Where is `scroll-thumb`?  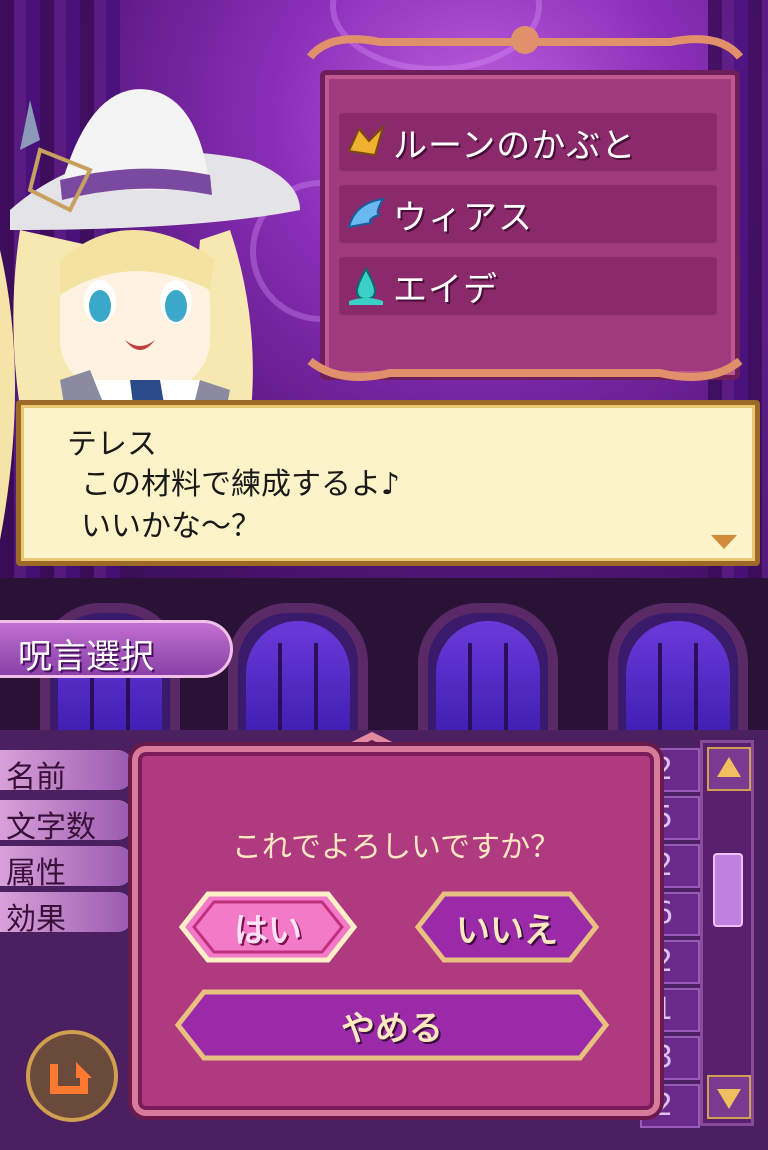
scroll-thumb is located at coordinates (728, 890).